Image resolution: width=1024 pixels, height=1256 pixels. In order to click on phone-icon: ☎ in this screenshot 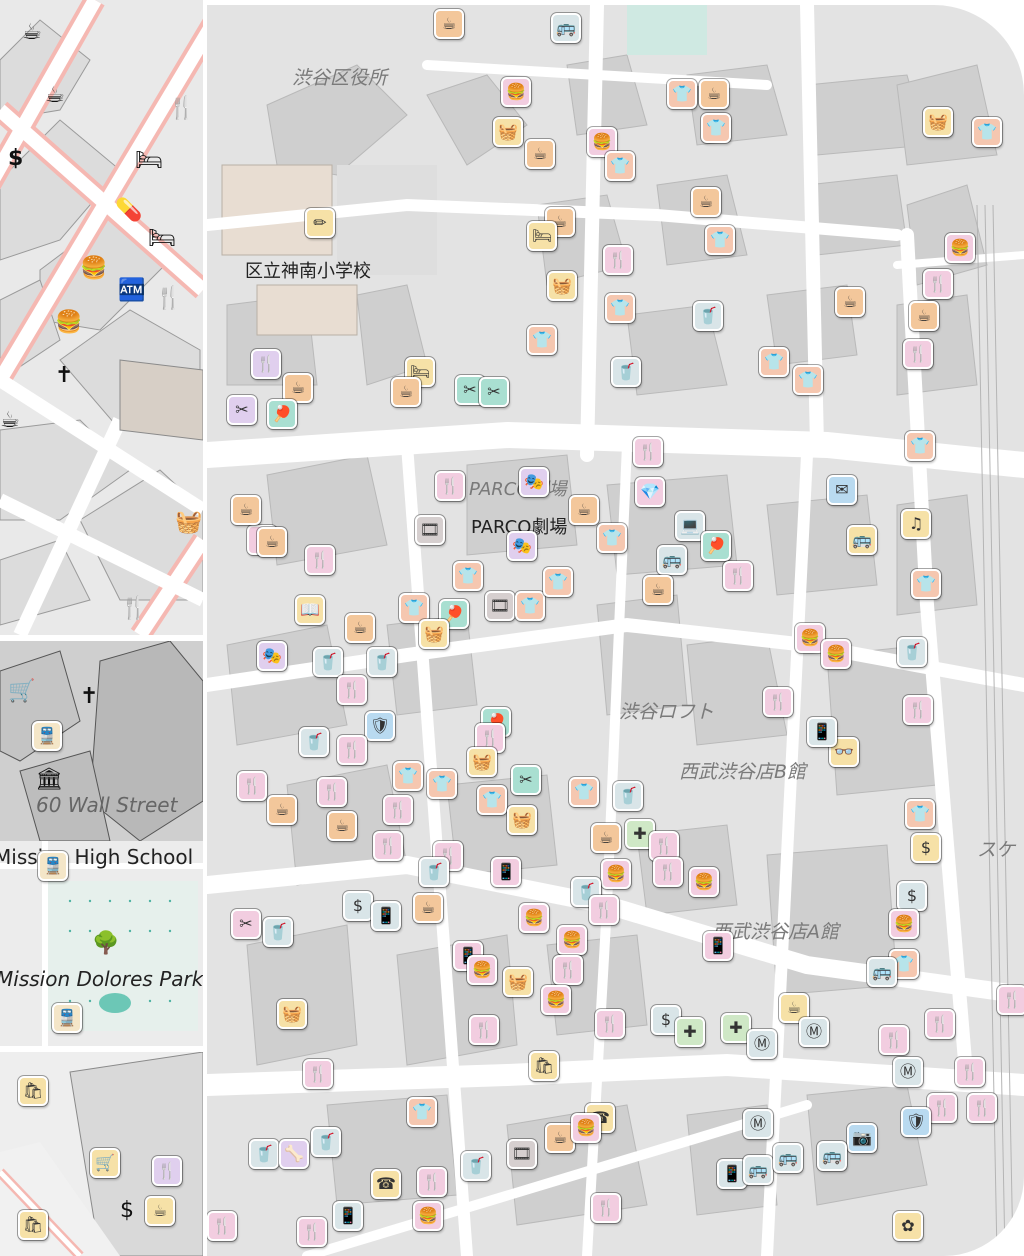, I will do `click(386, 1184)`.